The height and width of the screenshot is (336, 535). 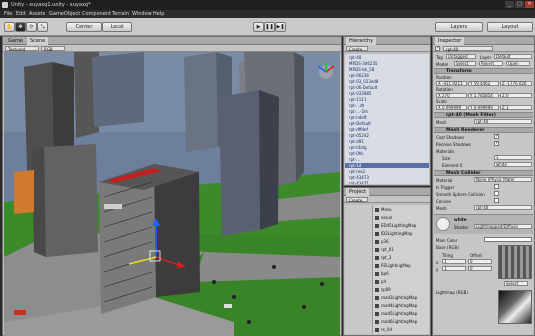 What do you see at coordinates (396, 313) in the screenshot?
I see `list-item: road5LightingMap` at bounding box center [396, 313].